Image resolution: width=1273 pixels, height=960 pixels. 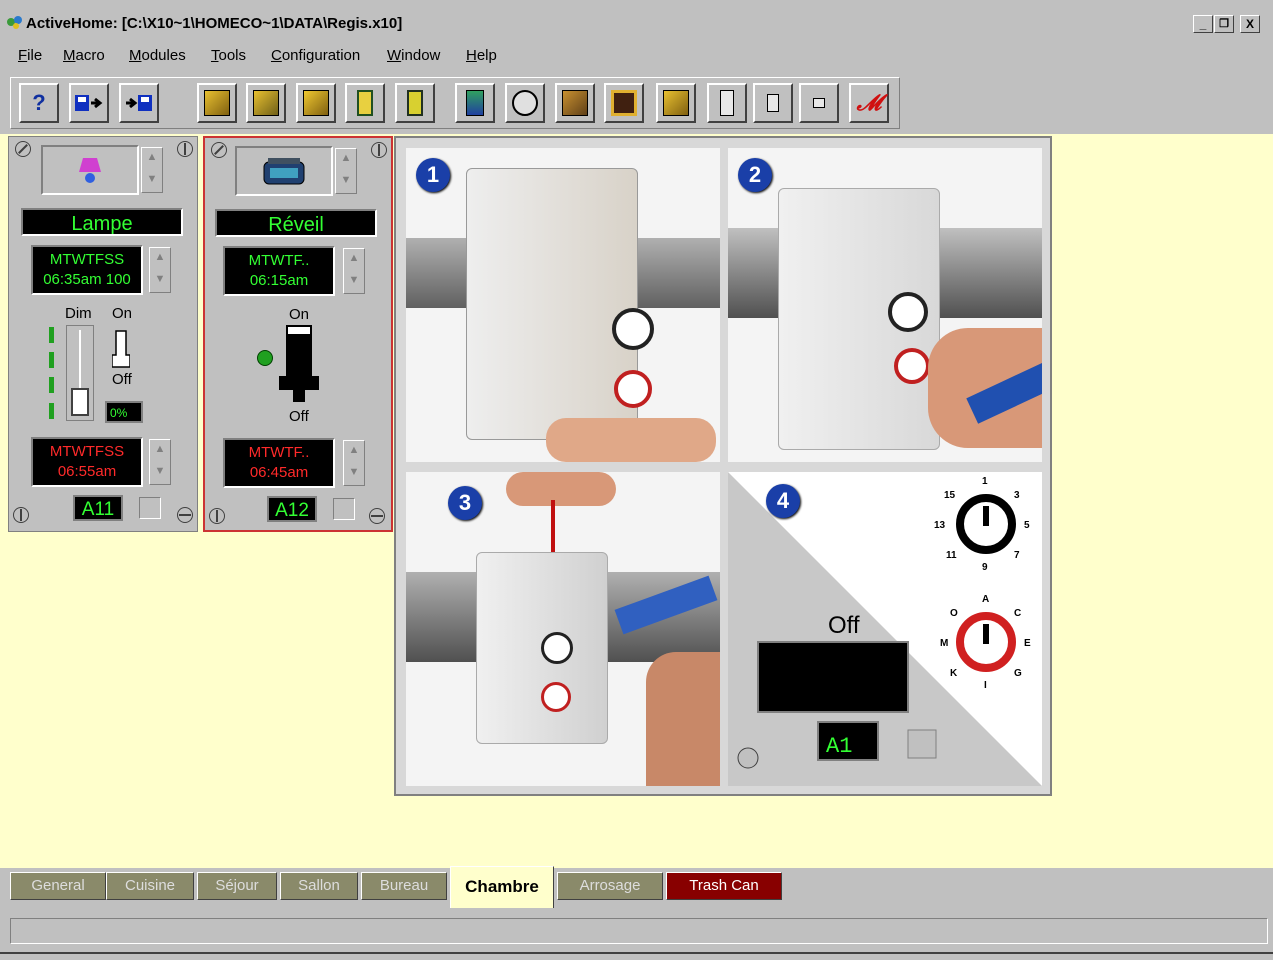 I want to click on house-dial-label: K, so click(x=954, y=673).